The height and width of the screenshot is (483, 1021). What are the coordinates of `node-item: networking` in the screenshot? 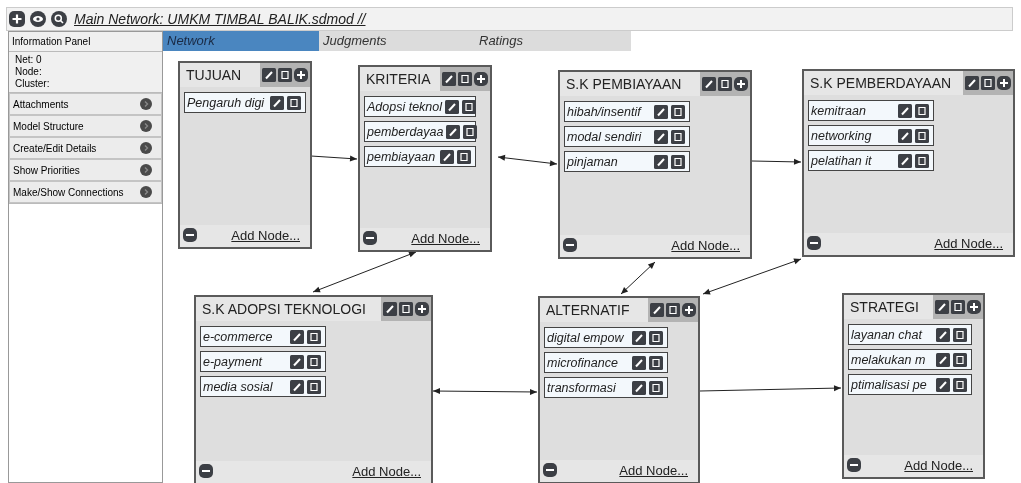 It's located at (871, 135).